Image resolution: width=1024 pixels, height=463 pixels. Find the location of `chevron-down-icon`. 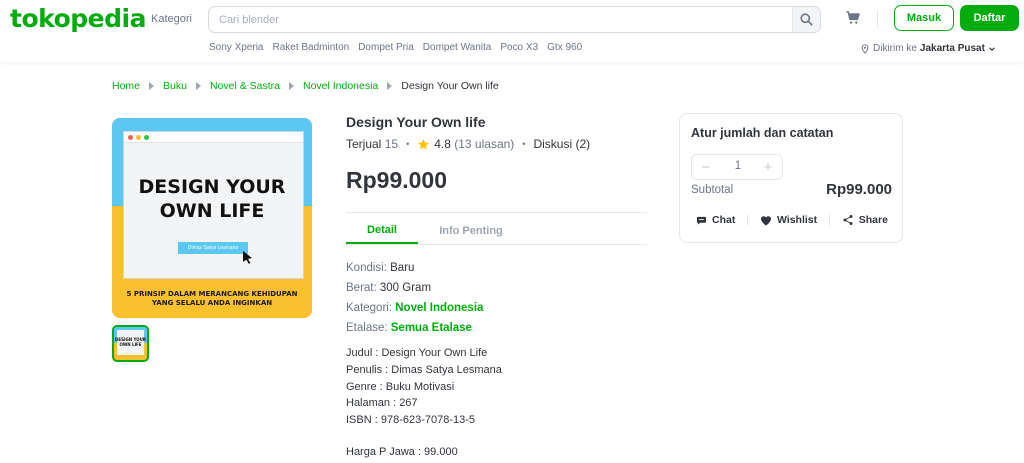

chevron-down-icon is located at coordinates (992, 48).